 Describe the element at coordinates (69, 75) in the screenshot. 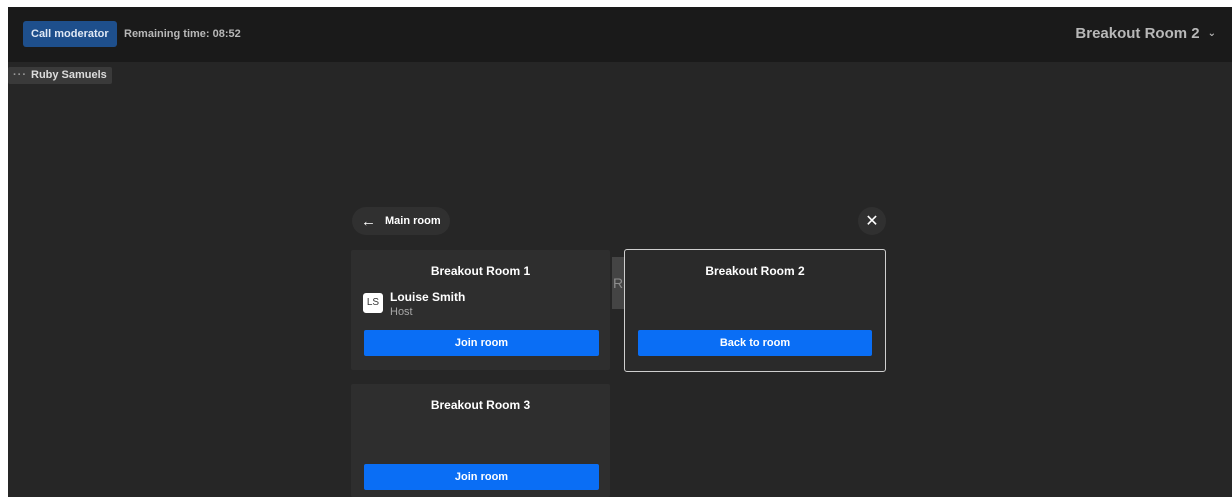

I see `participant-name: Ruby Samuels` at that location.